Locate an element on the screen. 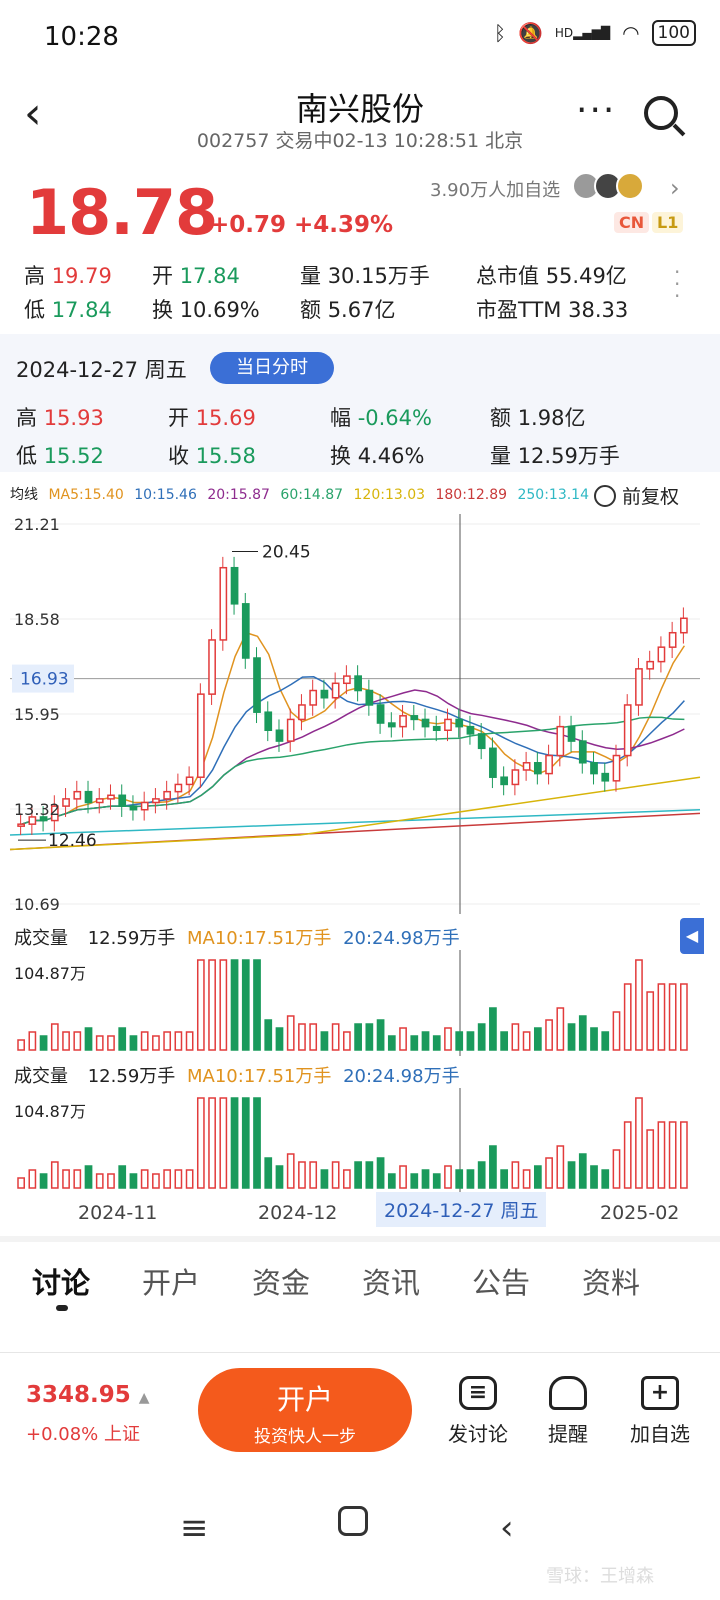  x-label-dec: 2024-12 is located at coordinates (298, 1213).